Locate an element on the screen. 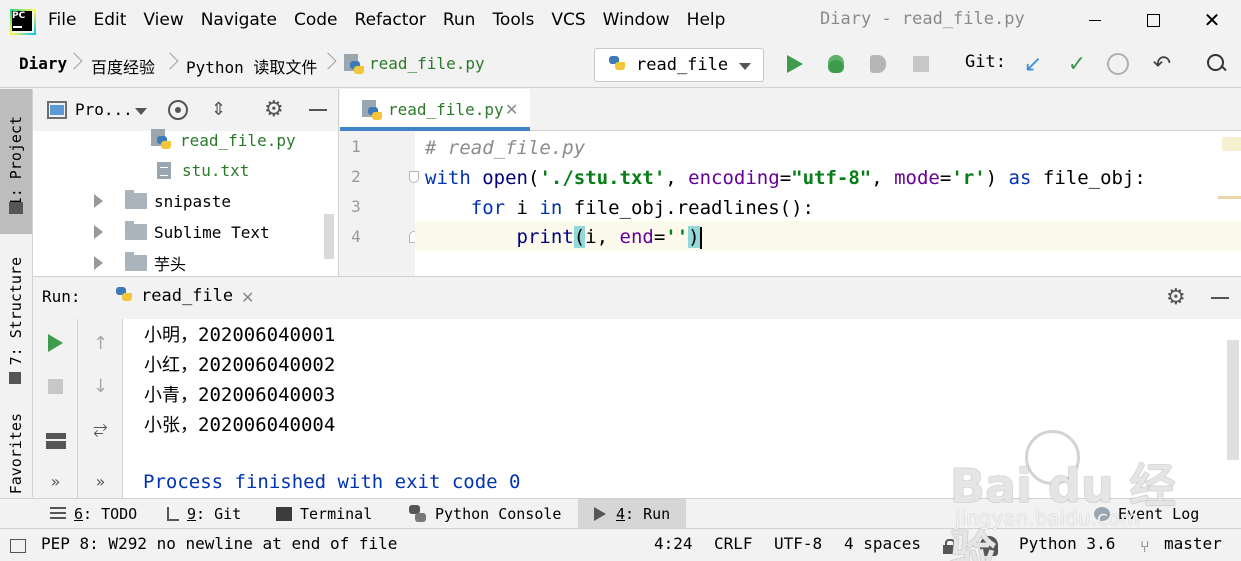 Image resolution: width=1241 pixels, height=561 pixels. message-icon is located at coordinates (18, 546).